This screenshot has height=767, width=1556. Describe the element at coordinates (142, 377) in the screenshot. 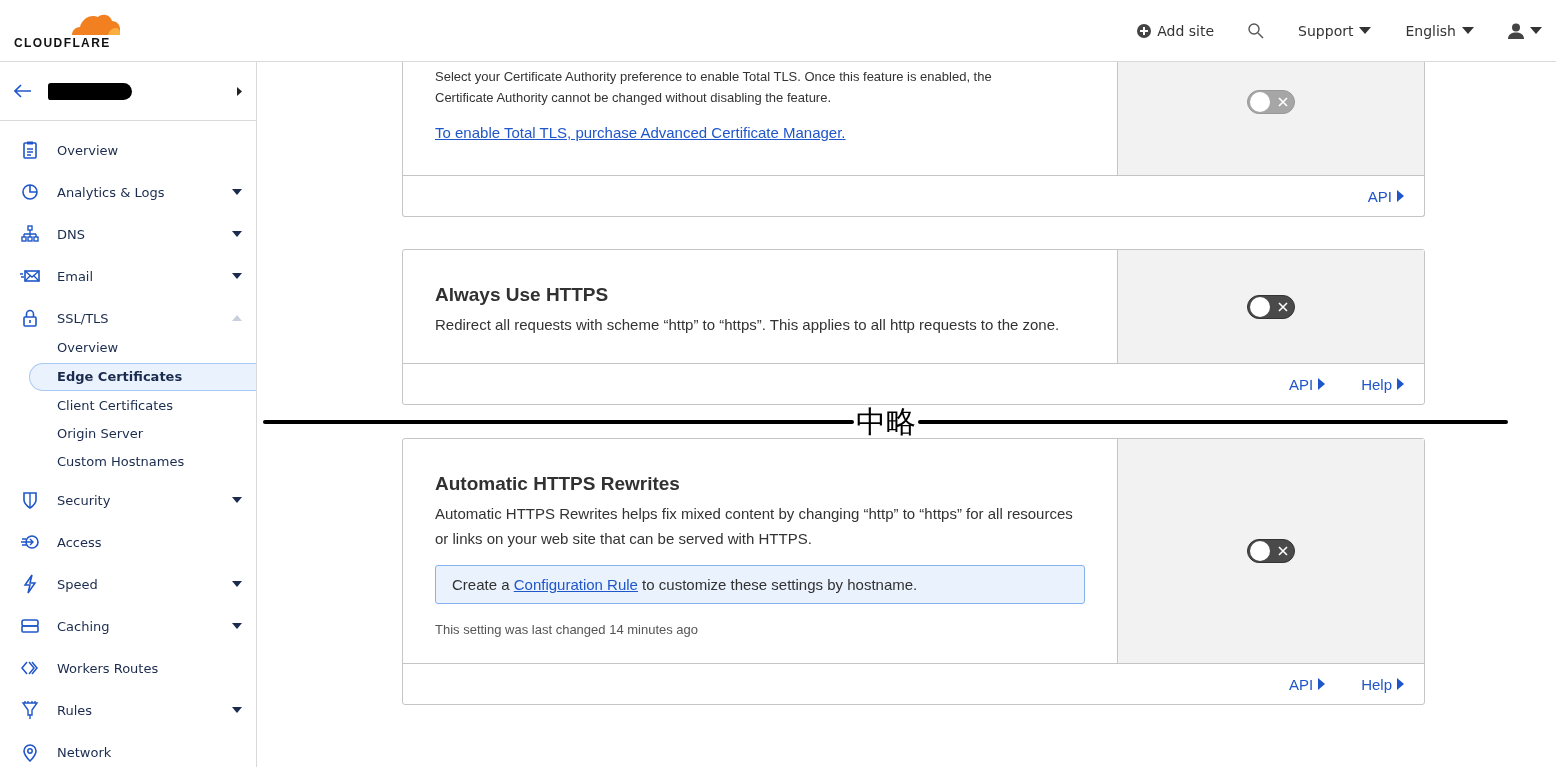

I see `submenu-item: Edge Certificates` at that location.